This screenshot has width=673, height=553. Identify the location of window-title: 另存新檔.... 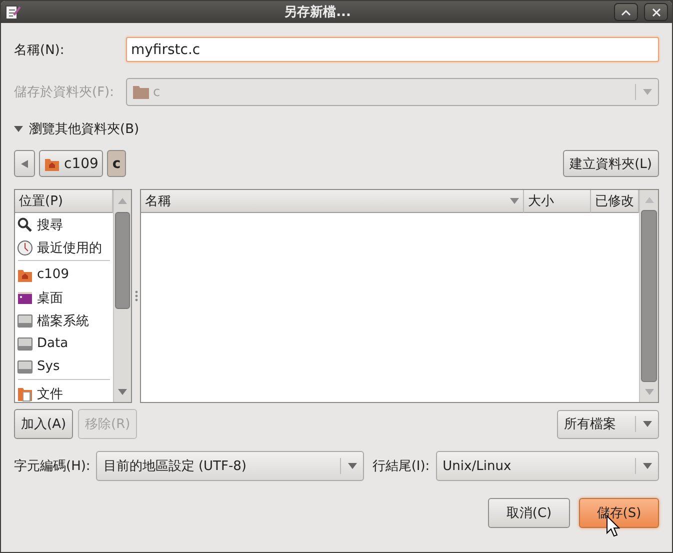
(317, 12).